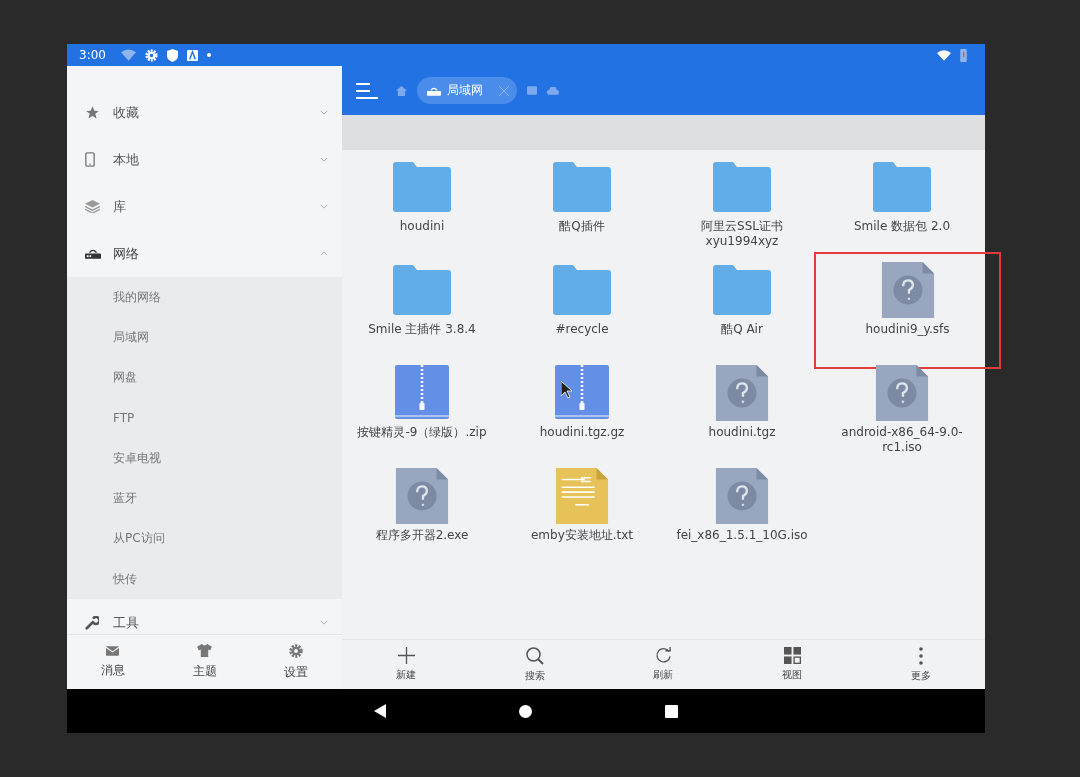 This screenshot has width=1080, height=777. Describe the element at coordinates (90, 159) in the screenshot. I see `phone-icon` at that location.